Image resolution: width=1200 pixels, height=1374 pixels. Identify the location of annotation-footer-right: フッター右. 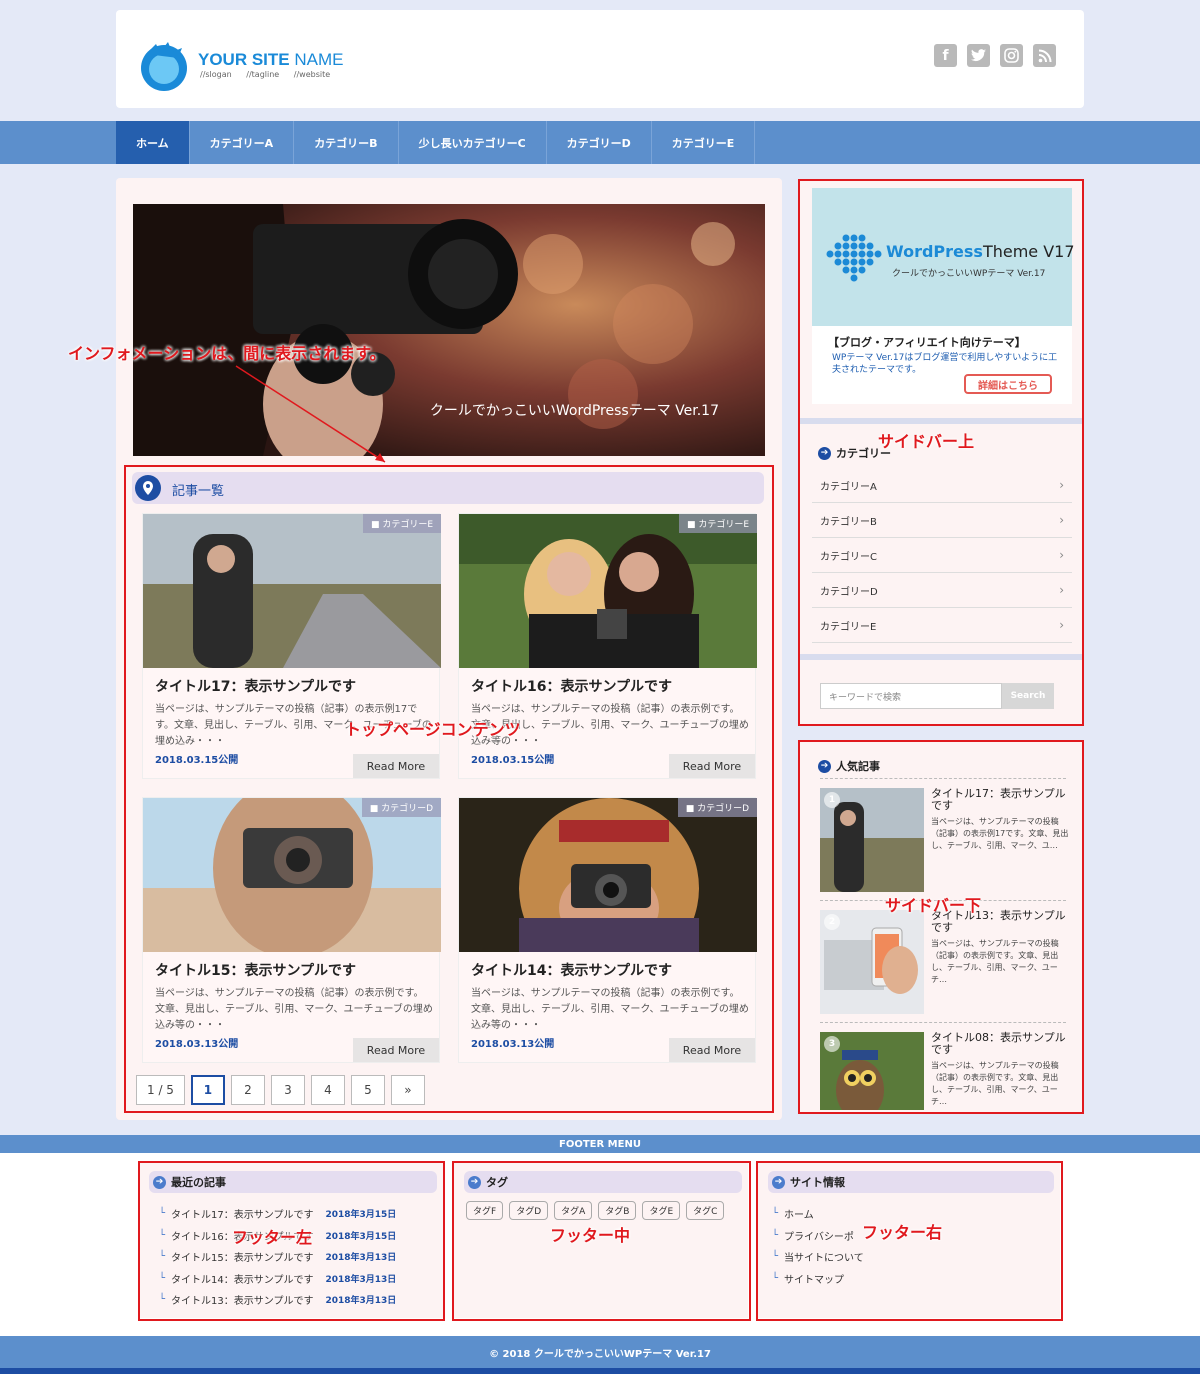
(902, 1232).